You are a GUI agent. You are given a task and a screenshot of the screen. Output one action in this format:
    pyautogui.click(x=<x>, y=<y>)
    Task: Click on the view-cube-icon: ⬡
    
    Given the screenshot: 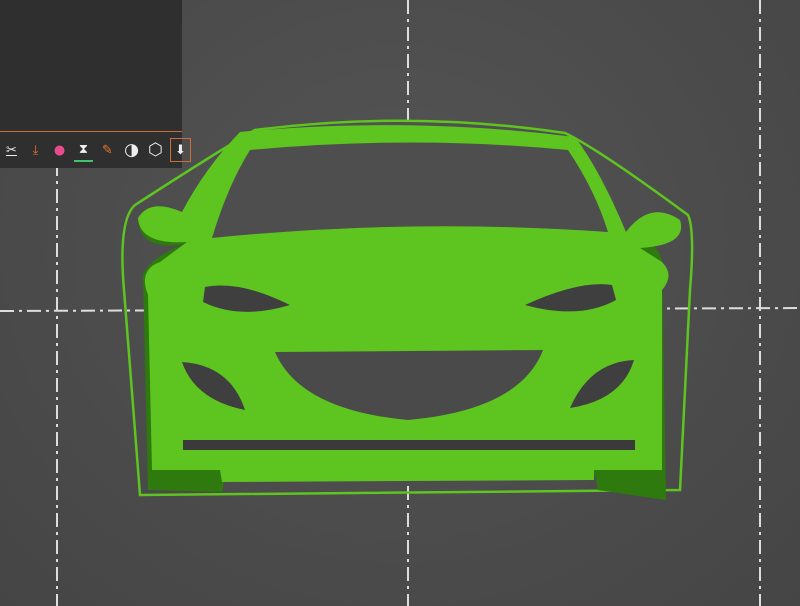 What is the action you would take?
    pyautogui.click(x=155, y=150)
    